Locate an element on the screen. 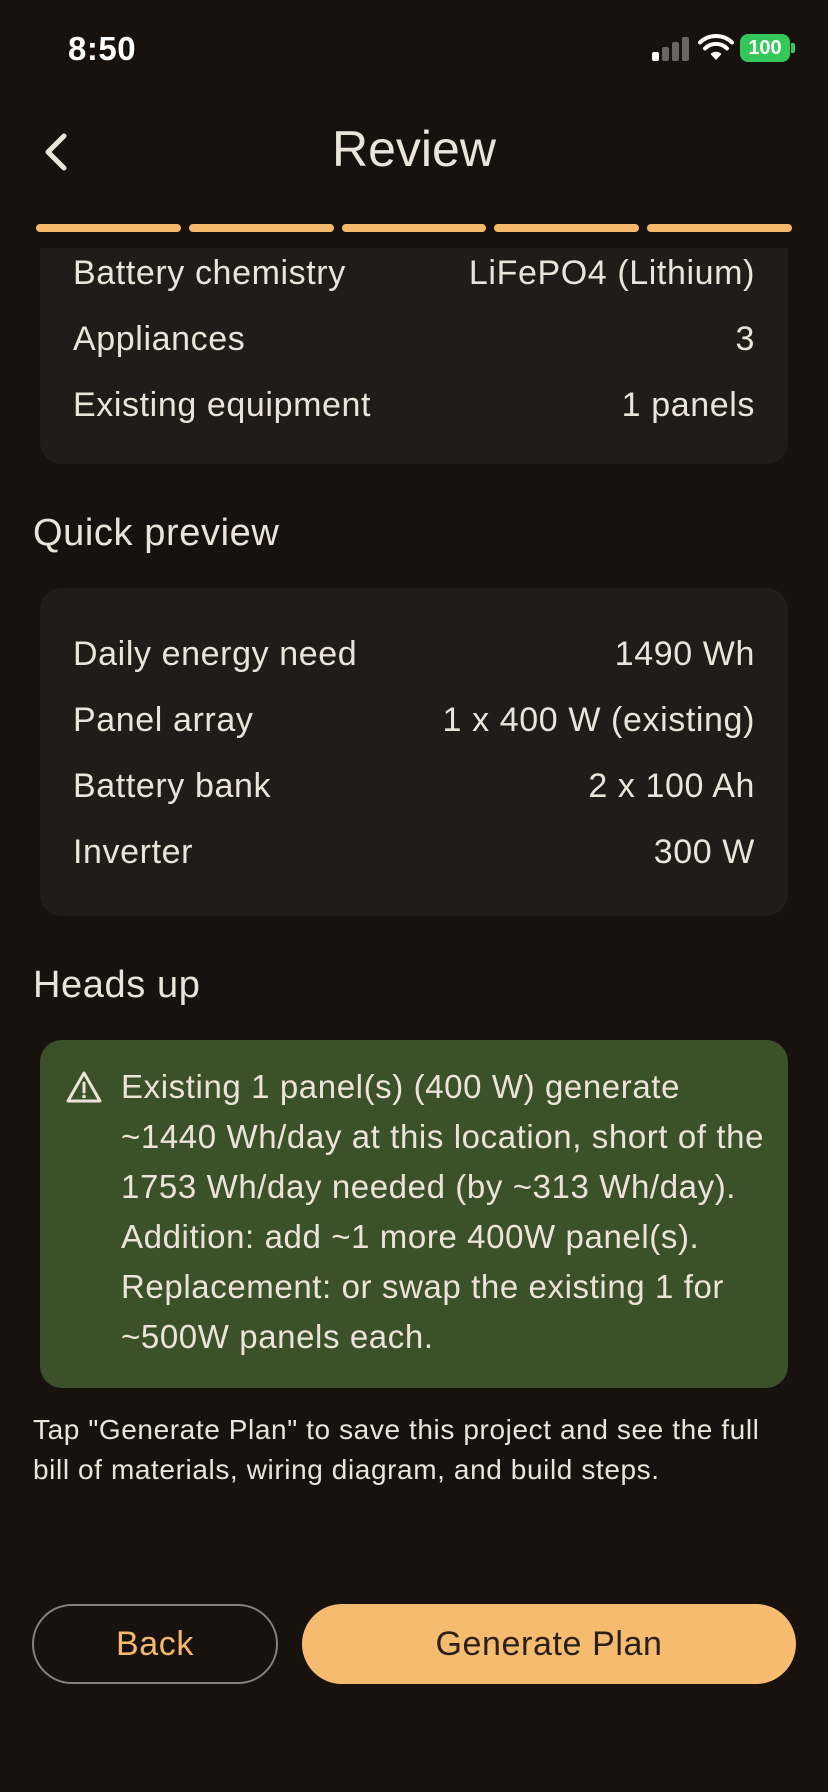 This screenshot has width=828, height=1792. preview-row: Battery bank 2 x 100 Ah is located at coordinates (414, 786).